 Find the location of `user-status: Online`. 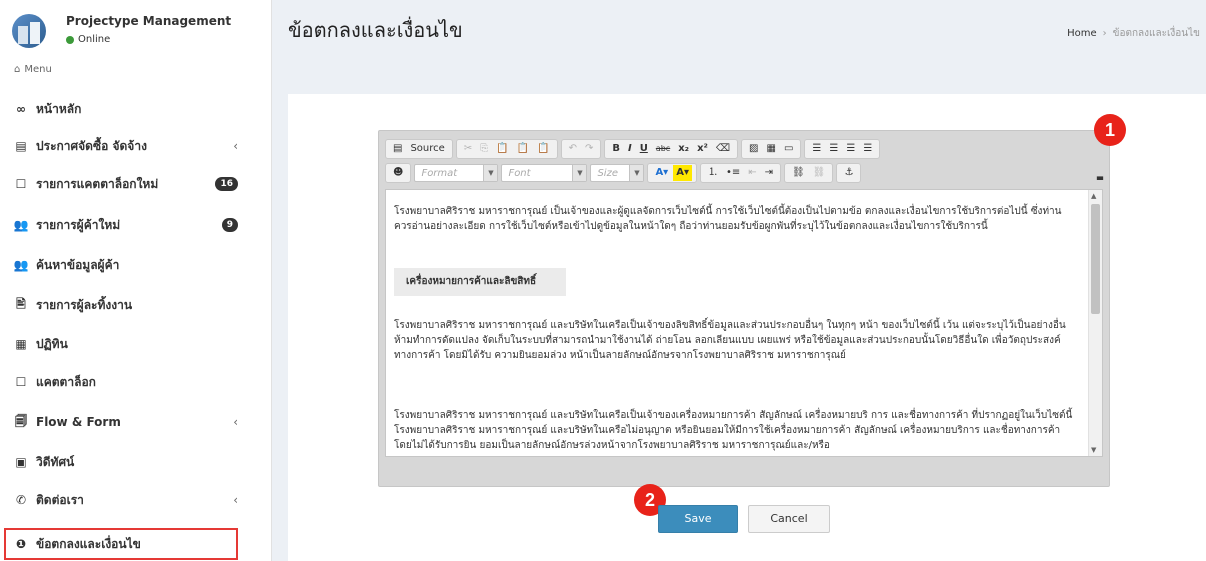

user-status: Online is located at coordinates (88, 39).